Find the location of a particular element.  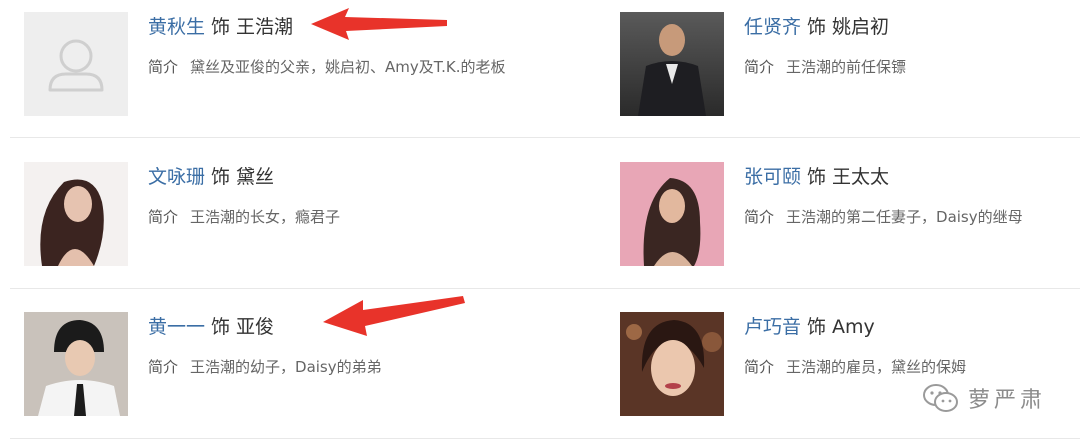

actor-name-link: 黄秋生 is located at coordinates (176, 27).